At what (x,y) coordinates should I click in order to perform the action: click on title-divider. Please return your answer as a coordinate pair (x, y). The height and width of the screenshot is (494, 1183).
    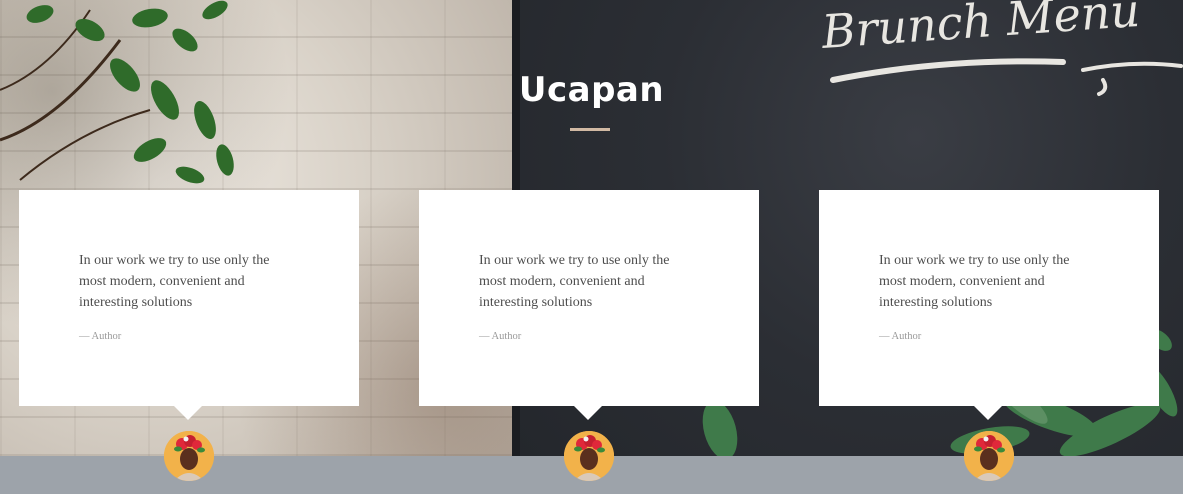
    Looking at the image, I should click on (590, 129).